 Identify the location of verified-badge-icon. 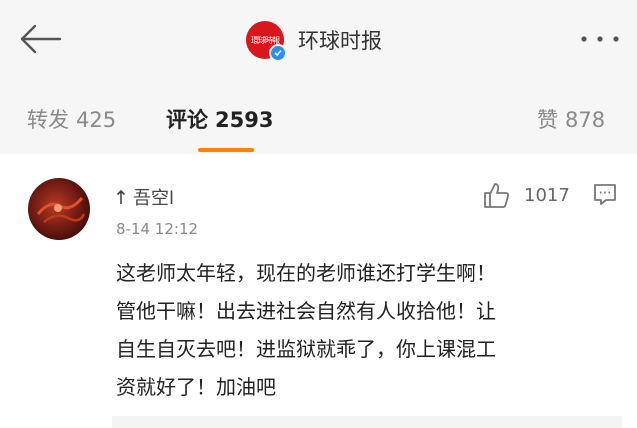
(278, 53).